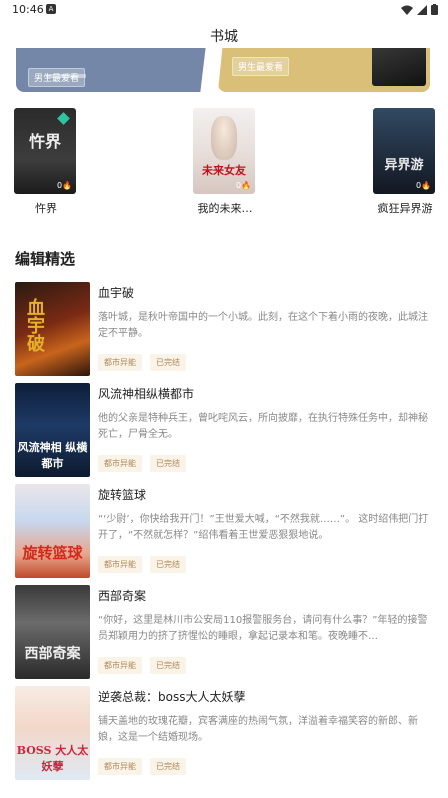 The image size is (448, 798). I want to click on book-cover: 风流神相 纵横都市, so click(52, 430).